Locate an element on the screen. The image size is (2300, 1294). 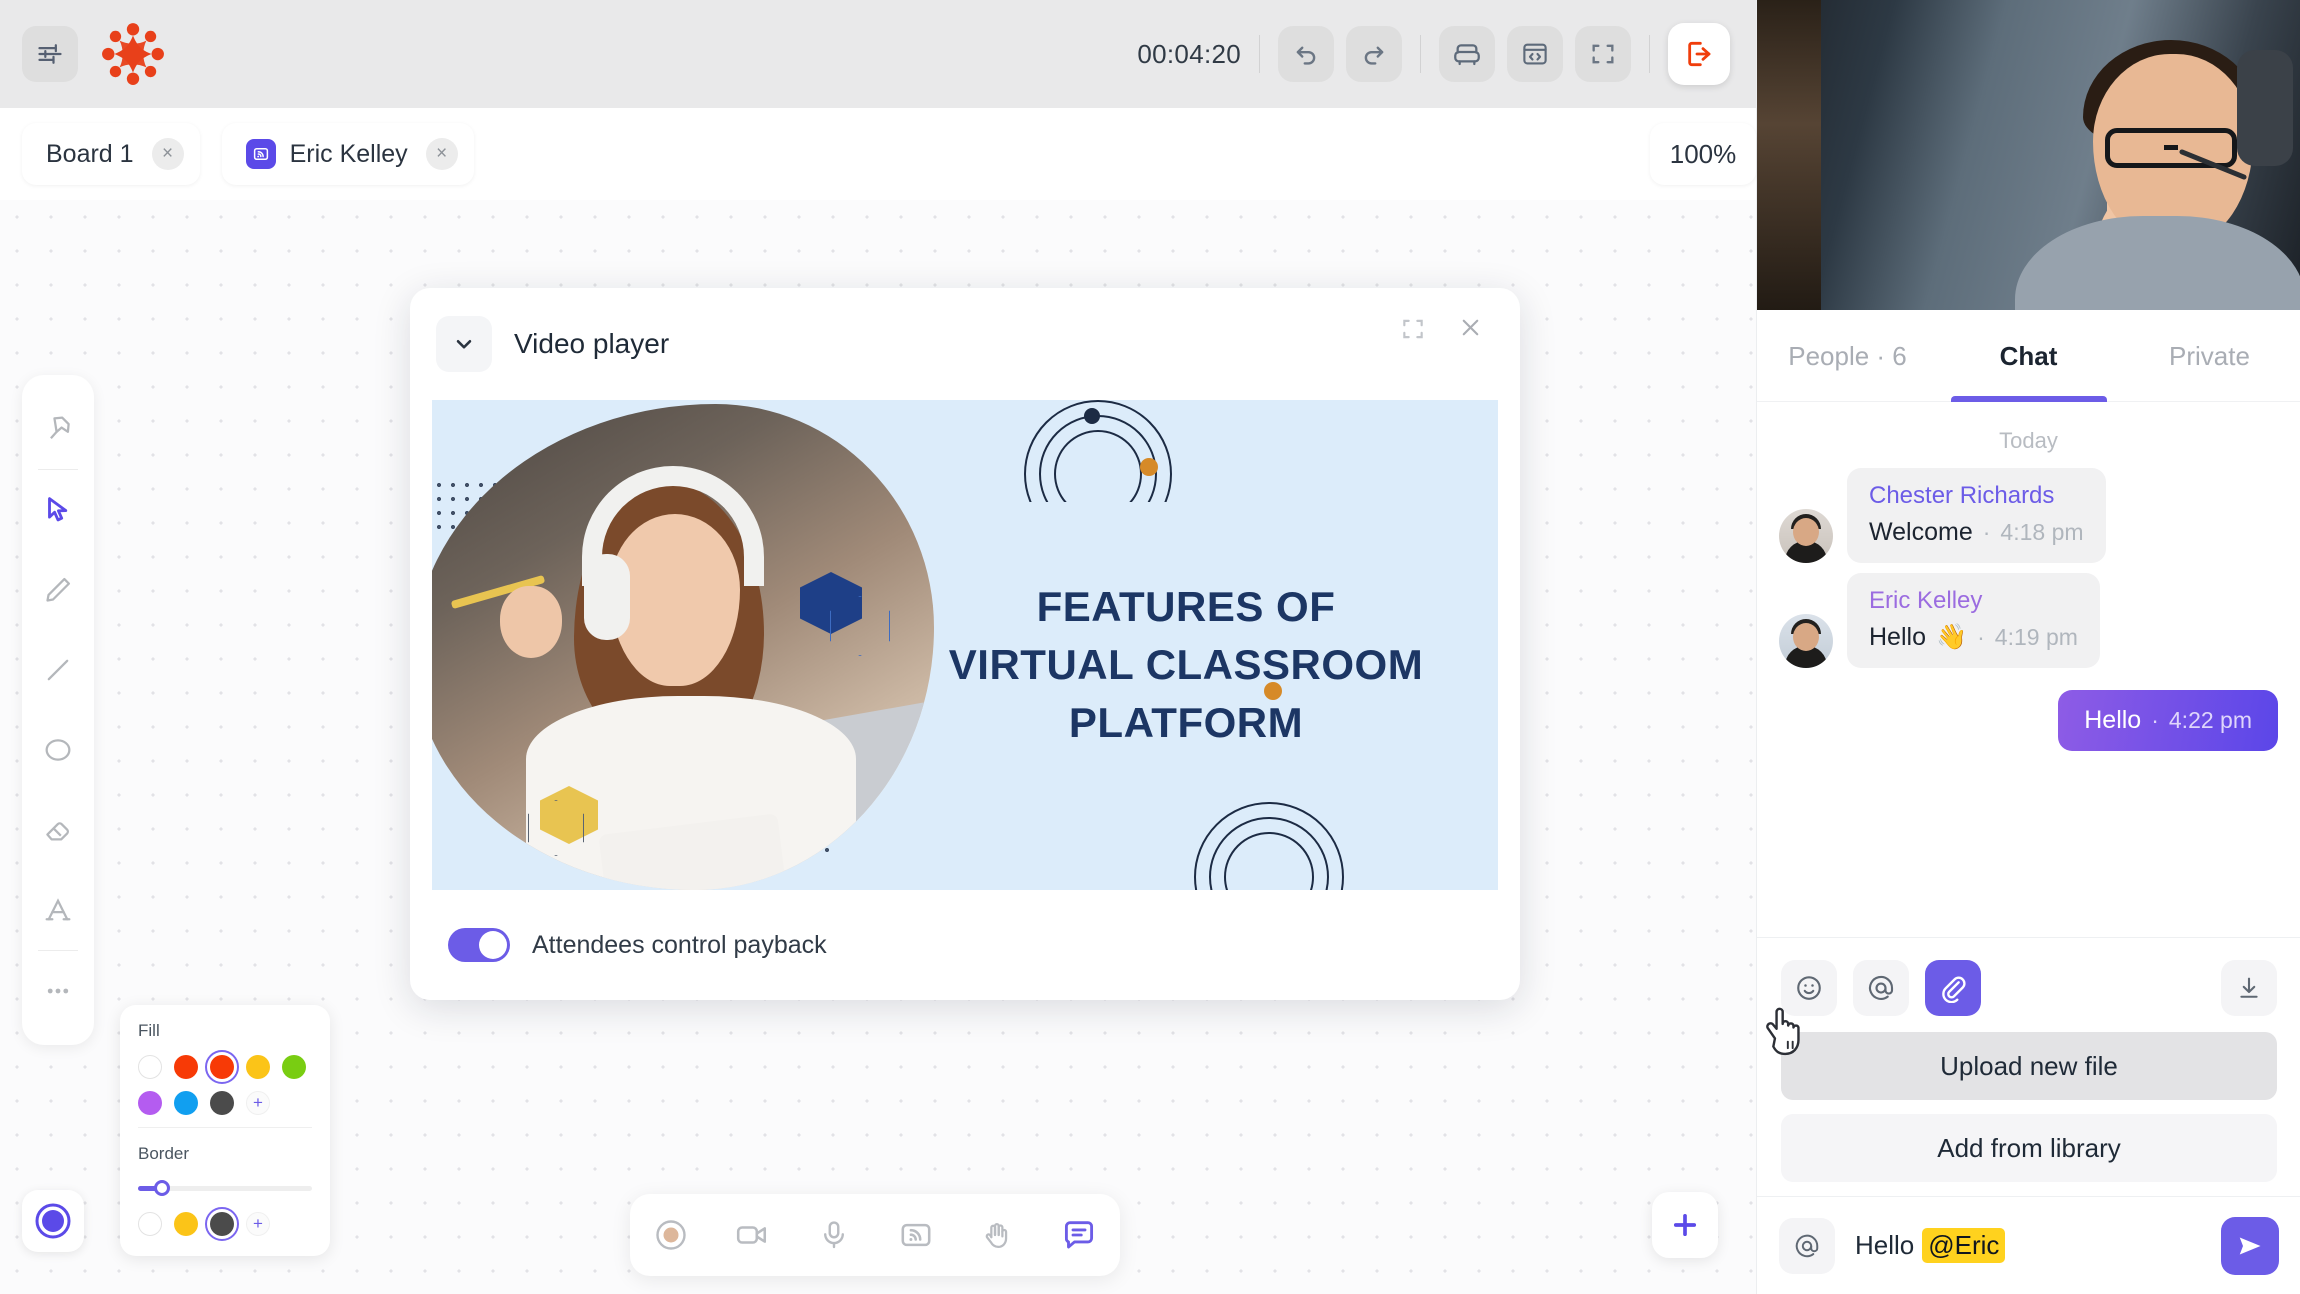
fill-swatch-red-selected is located at coordinates (222, 1067).